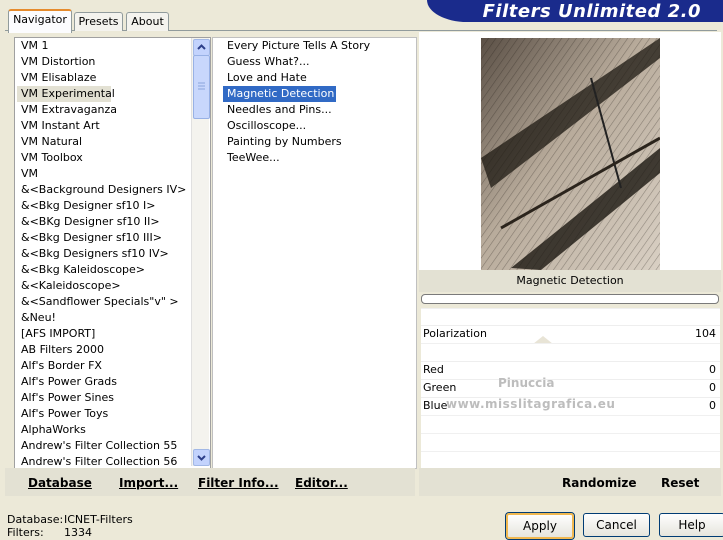 This screenshot has height=540, width=723. Describe the element at coordinates (280, 94) in the screenshot. I see `filter-item: Magnetic Detection` at that location.